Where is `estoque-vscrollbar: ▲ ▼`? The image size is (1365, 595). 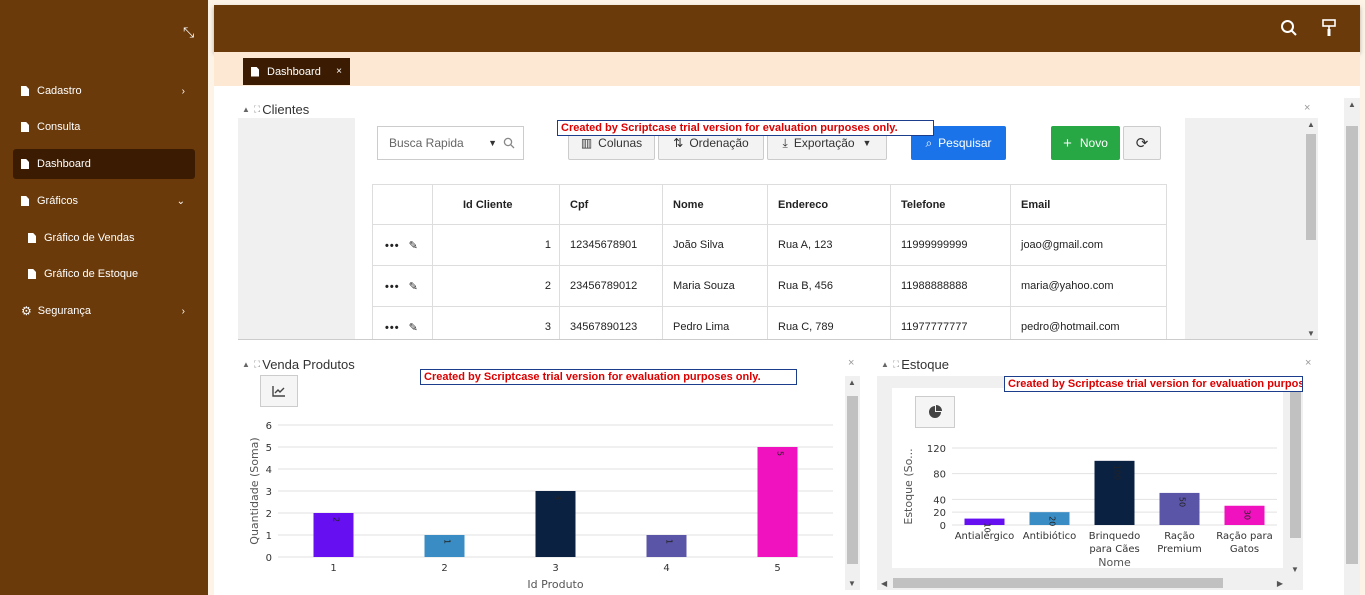
estoque-vscrollbar: ▲ ▼ is located at coordinates (1295, 476).